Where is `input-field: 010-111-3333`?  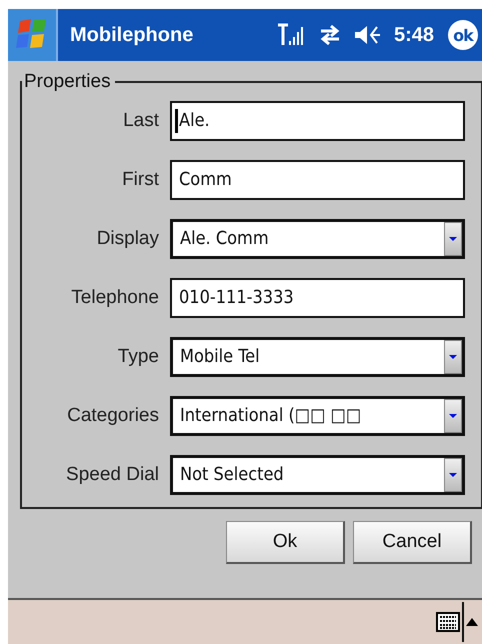
input-field: 010-111-3333 is located at coordinates (317, 298).